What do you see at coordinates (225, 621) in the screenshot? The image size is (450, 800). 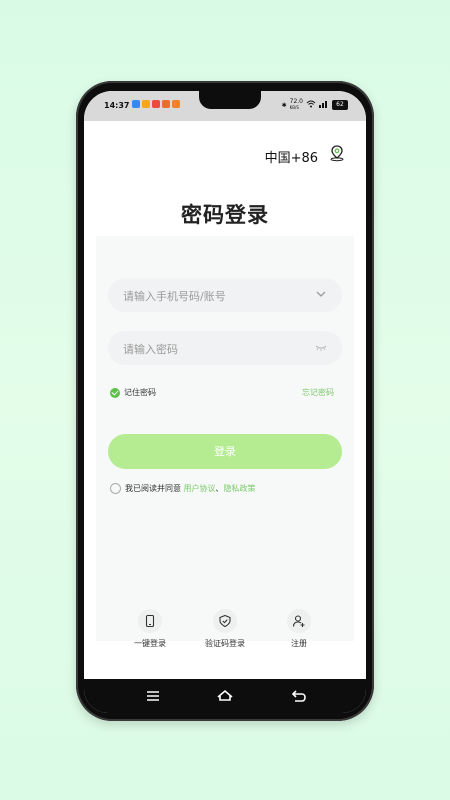 I see `shield-check-icon` at bounding box center [225, 621].